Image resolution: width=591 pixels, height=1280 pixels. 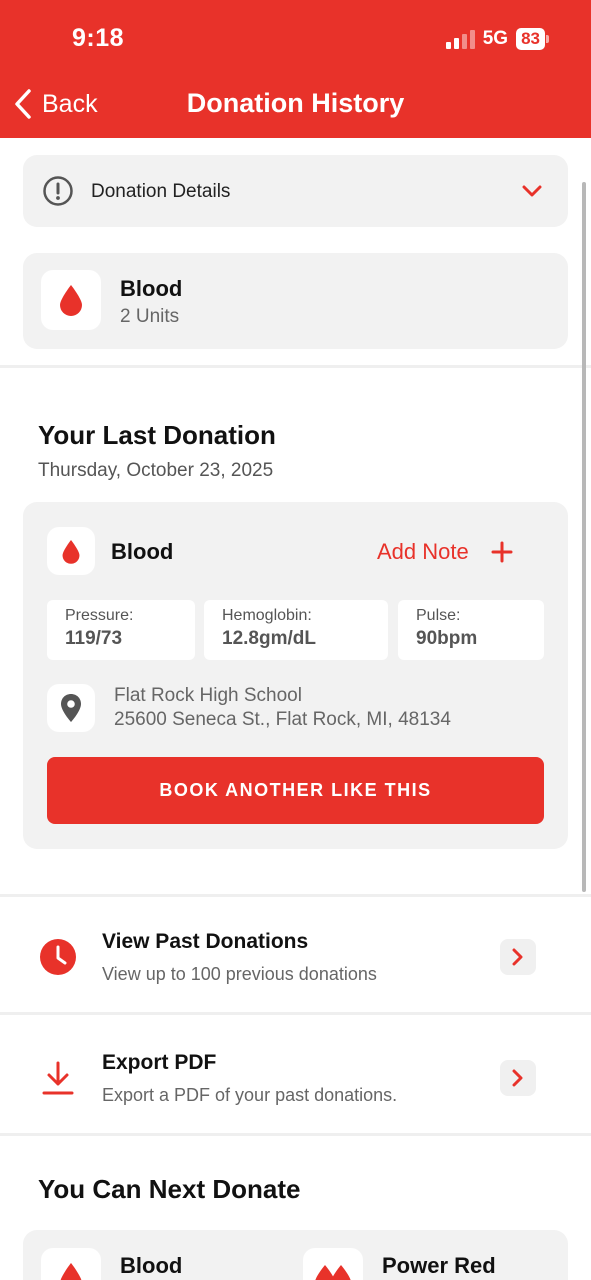 I want to click on back-button: Back, so click(x=55, y=104).